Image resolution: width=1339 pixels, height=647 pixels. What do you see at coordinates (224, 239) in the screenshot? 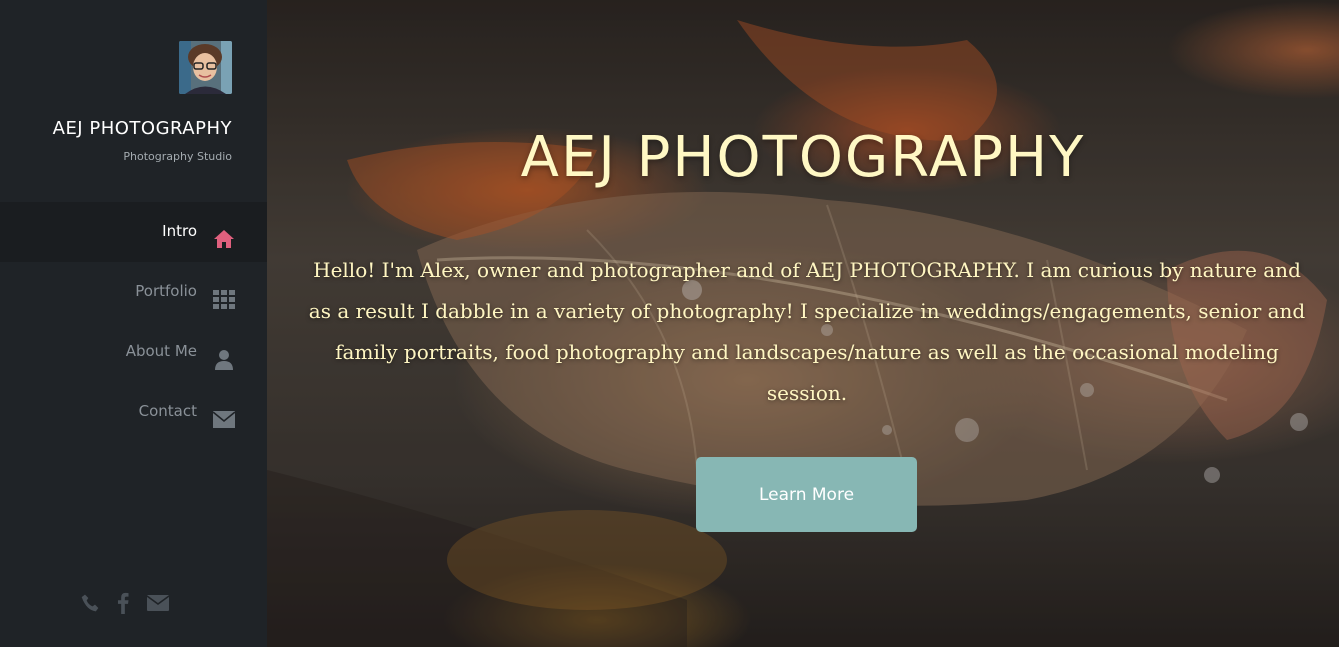
I see `home-icon` at bounding box center [224, 239].